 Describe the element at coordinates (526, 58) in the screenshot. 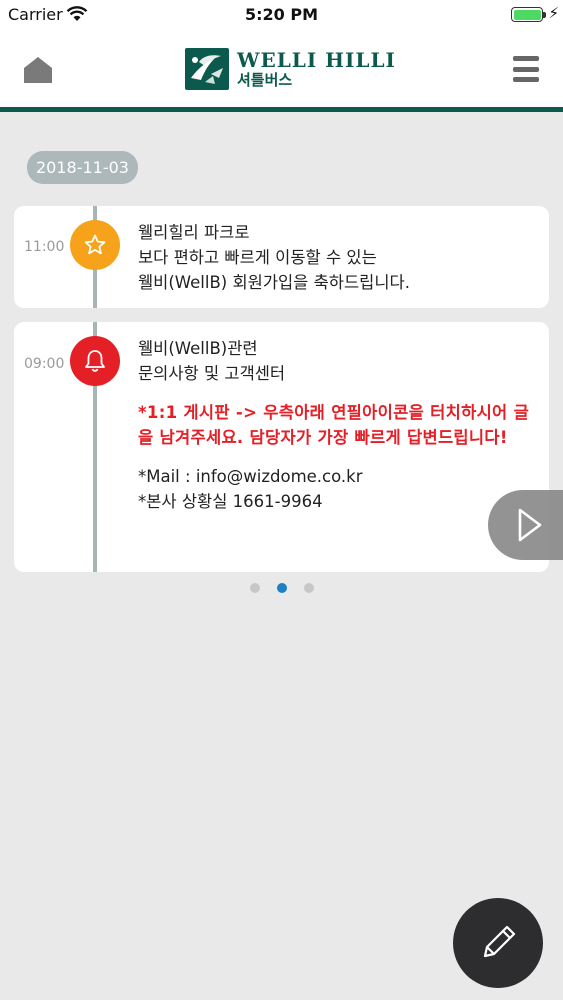

I see `hamburger-menu-icon` at that location.